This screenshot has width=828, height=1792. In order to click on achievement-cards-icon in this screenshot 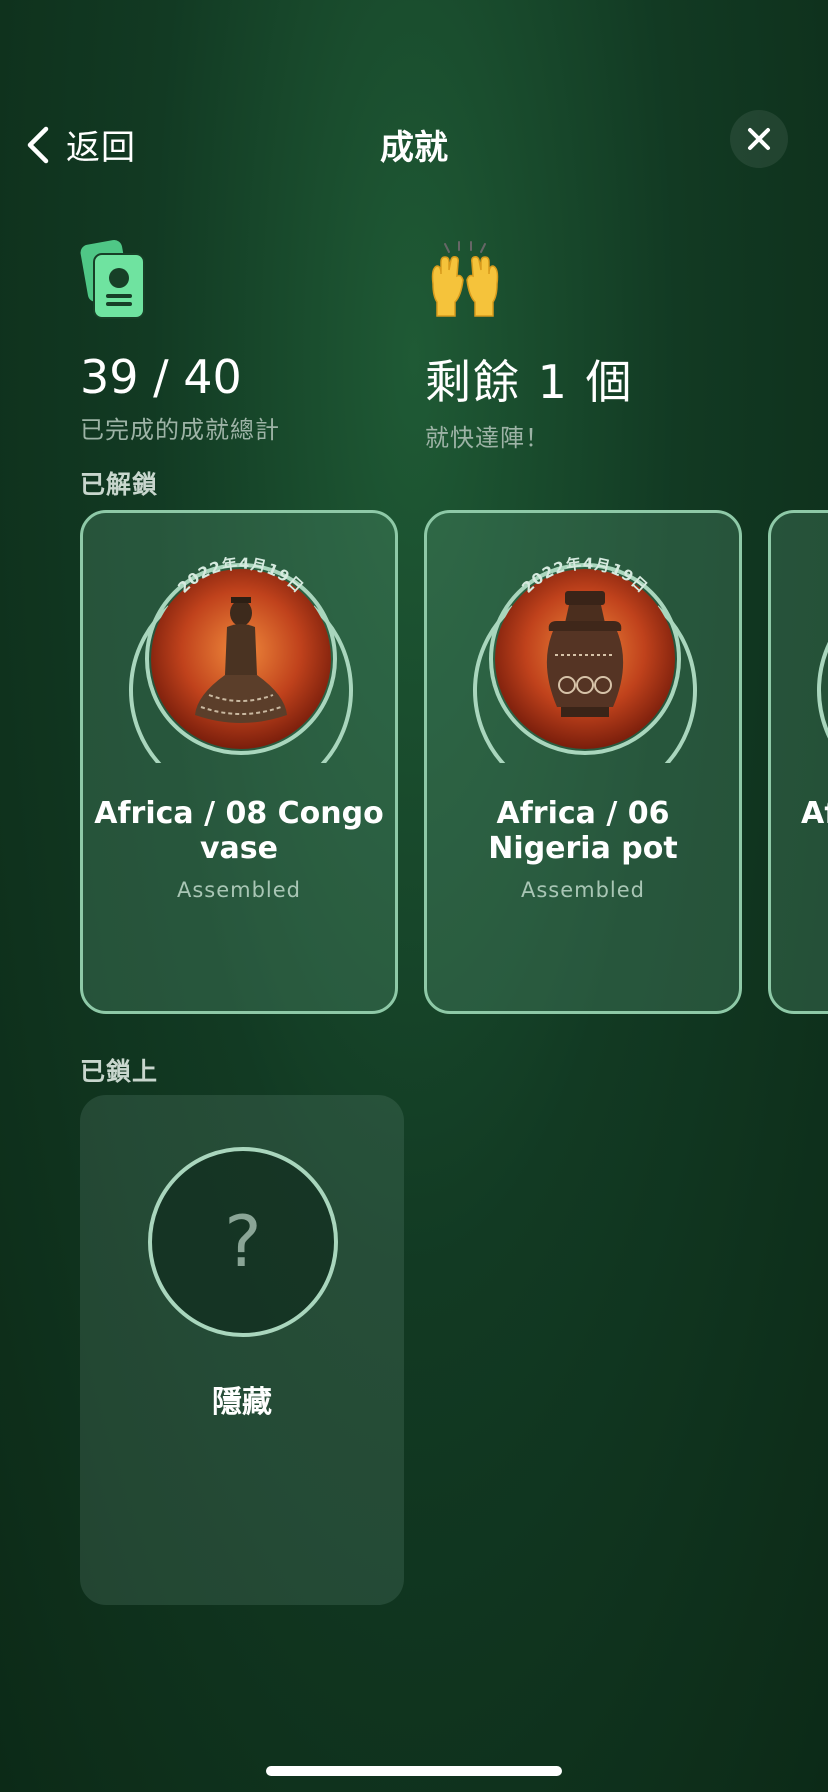, I will do `click(112, 279)`.